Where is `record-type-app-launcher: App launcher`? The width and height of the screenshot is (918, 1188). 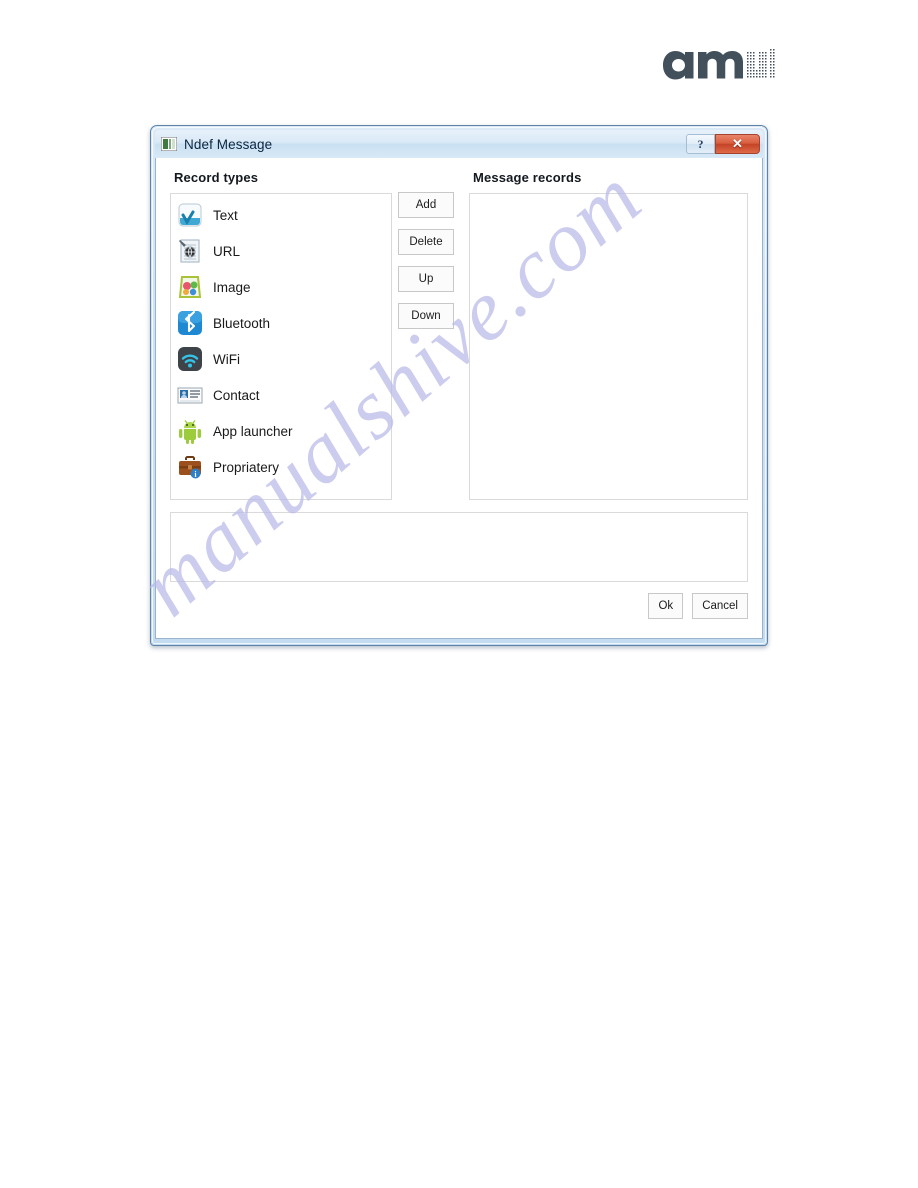 record-type-app-launcher: App launcher is located at coordinates (281, 431).